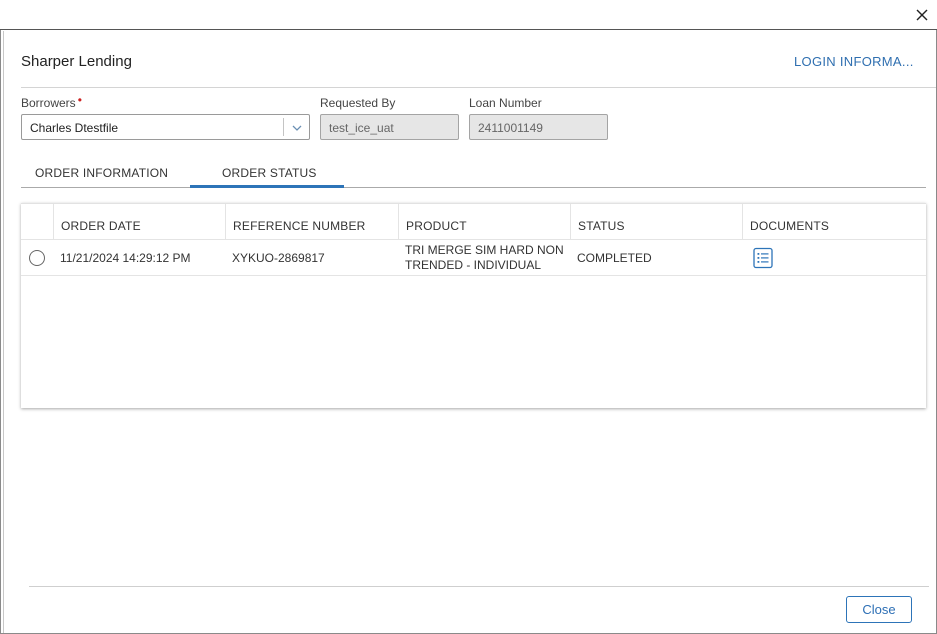 This screenshot has height=634, width=937. I want to click on loan-number-label: Loan Number, so click(505, 103).